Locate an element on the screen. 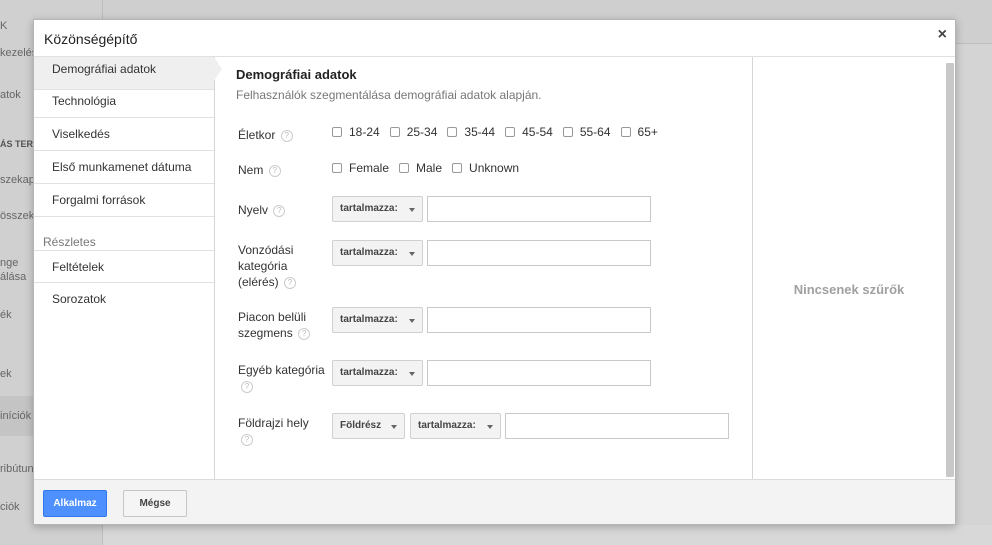 Image resolution: width=992 pixels, height=545 pixels. background-right-area is located at coordinates (974, 294).